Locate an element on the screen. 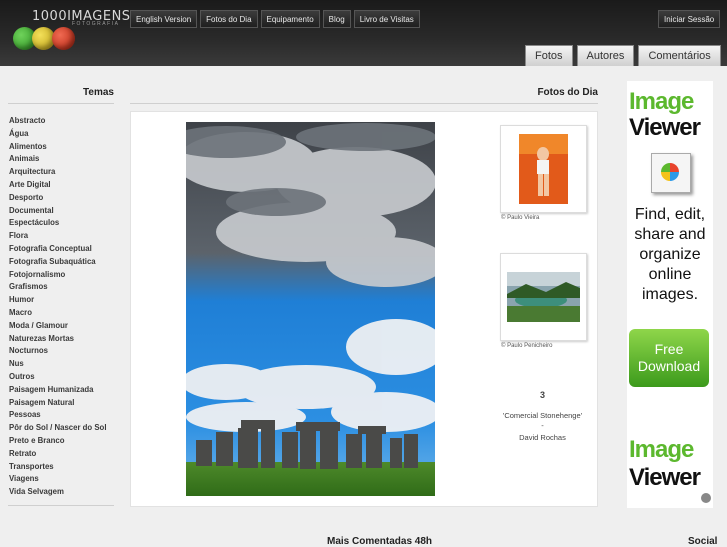 The image size is (727, 547). category-link: Macro is located at coordinates (57, 313).